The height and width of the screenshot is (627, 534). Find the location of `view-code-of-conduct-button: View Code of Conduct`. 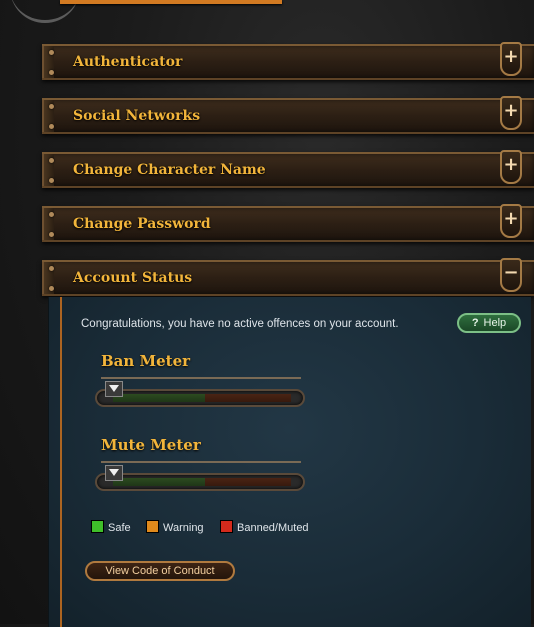

view-code-of-conduct-button: View Code of Conduct is located at coordinates (160, 571).